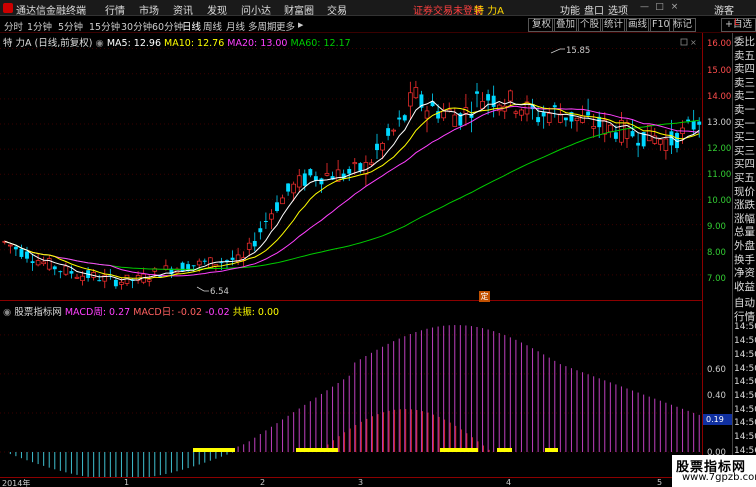  Describe the element at coordinates (285, 26) in the screenshot. I see `tab-more: 更多` at that location.